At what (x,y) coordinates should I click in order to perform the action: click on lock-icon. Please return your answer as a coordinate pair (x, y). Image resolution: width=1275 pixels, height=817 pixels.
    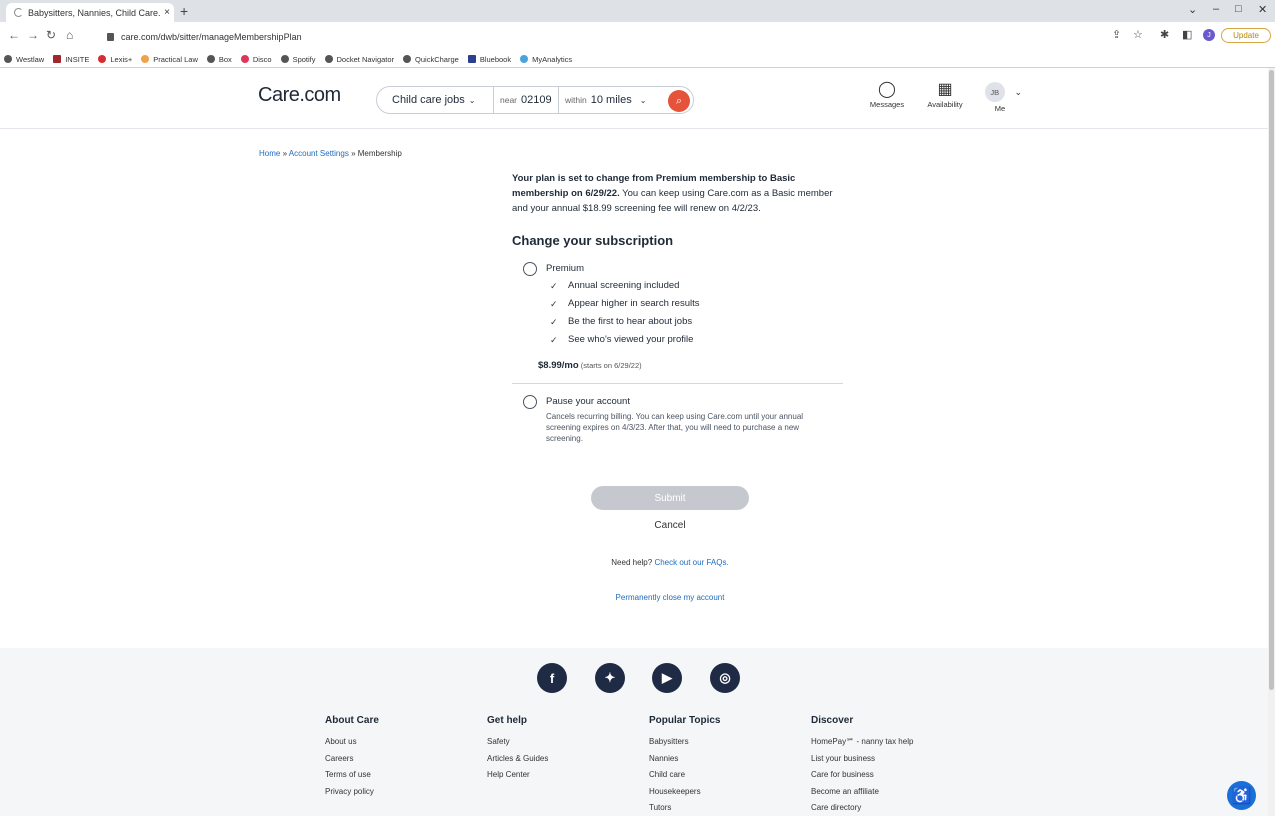
    Looking at the image, I should click on (110, 36).